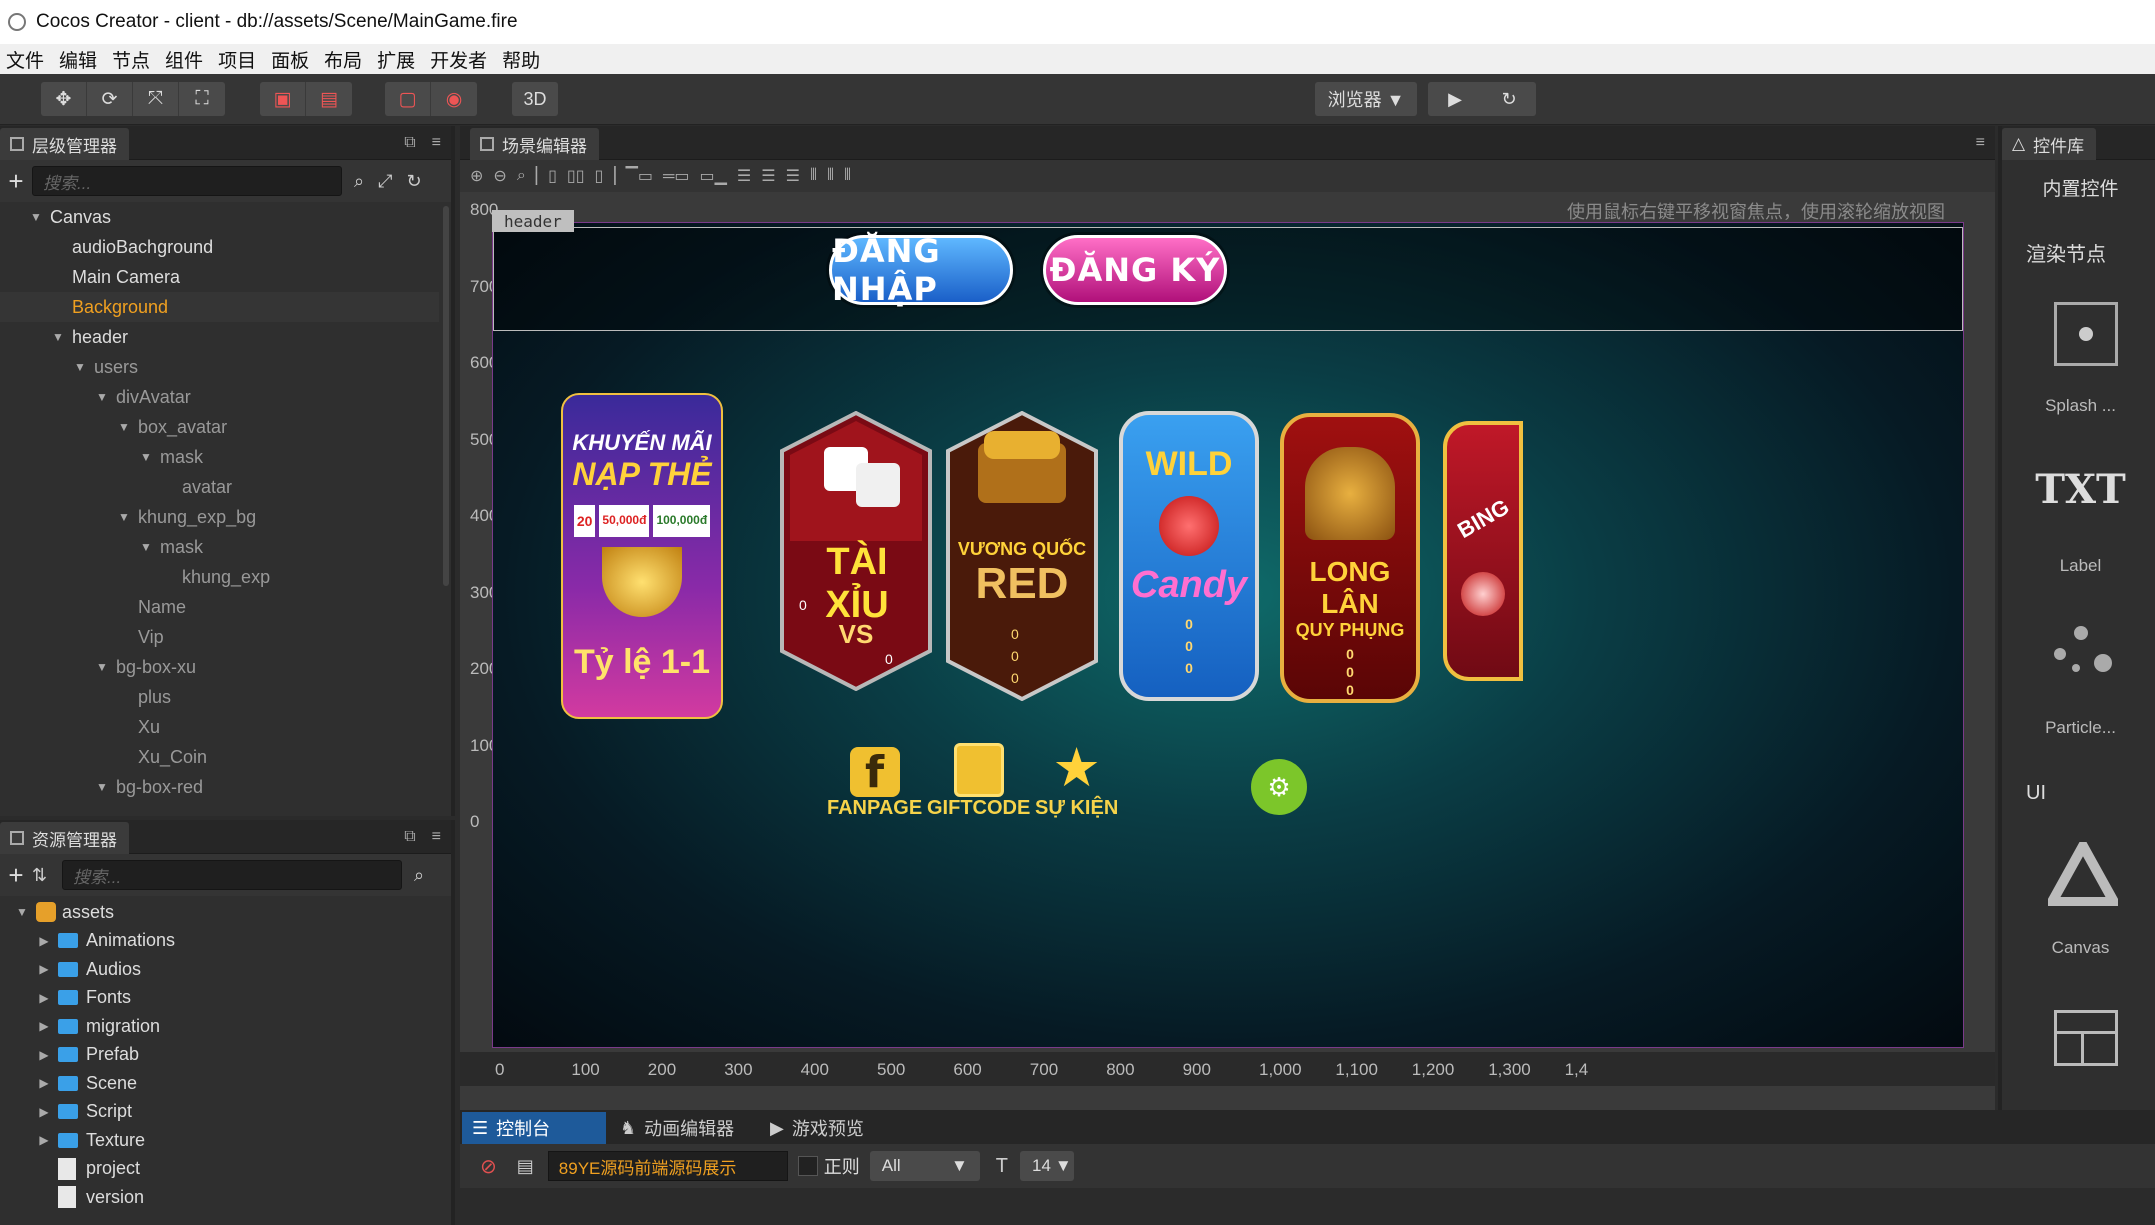 The height and width of the screenshot is (1225, 2155). Describe the element at coordinates (1135, 270) in the screenshot. I see `register-button: ĐĂNG KÝ` at that location.